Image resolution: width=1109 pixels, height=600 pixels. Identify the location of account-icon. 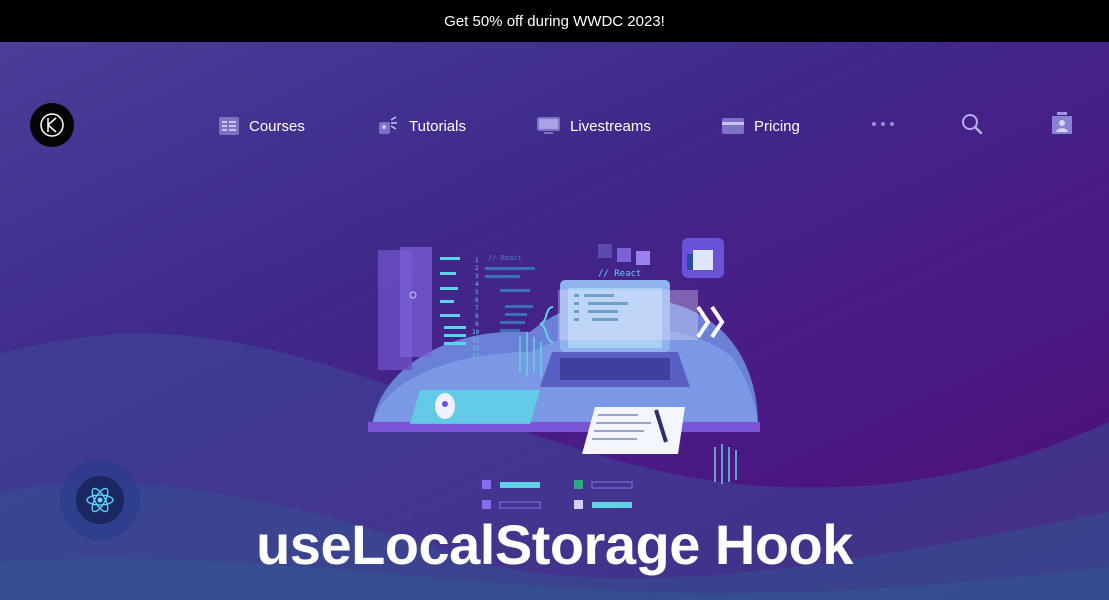
(1062, 123).